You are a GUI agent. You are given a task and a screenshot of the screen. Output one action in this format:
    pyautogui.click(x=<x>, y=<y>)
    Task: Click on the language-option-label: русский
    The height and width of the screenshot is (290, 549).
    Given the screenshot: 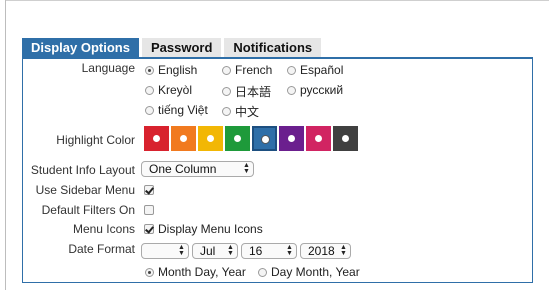 What is the action you would take?
    pyautogui.click(x=322, y=90)
    